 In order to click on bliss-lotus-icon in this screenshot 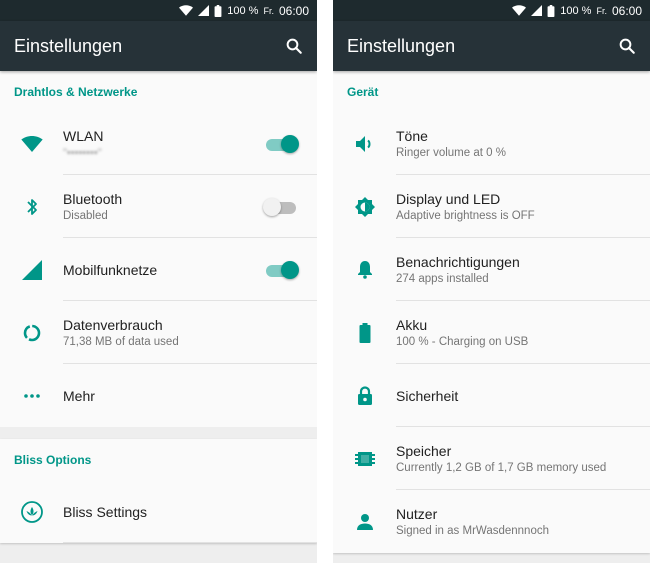, I will do `click(31, 511)`.